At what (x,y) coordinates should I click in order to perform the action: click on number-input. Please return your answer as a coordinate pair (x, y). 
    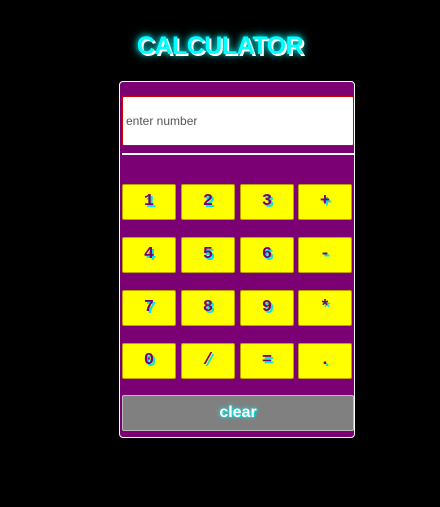
    Looking at the image, I should click on (238, 121).